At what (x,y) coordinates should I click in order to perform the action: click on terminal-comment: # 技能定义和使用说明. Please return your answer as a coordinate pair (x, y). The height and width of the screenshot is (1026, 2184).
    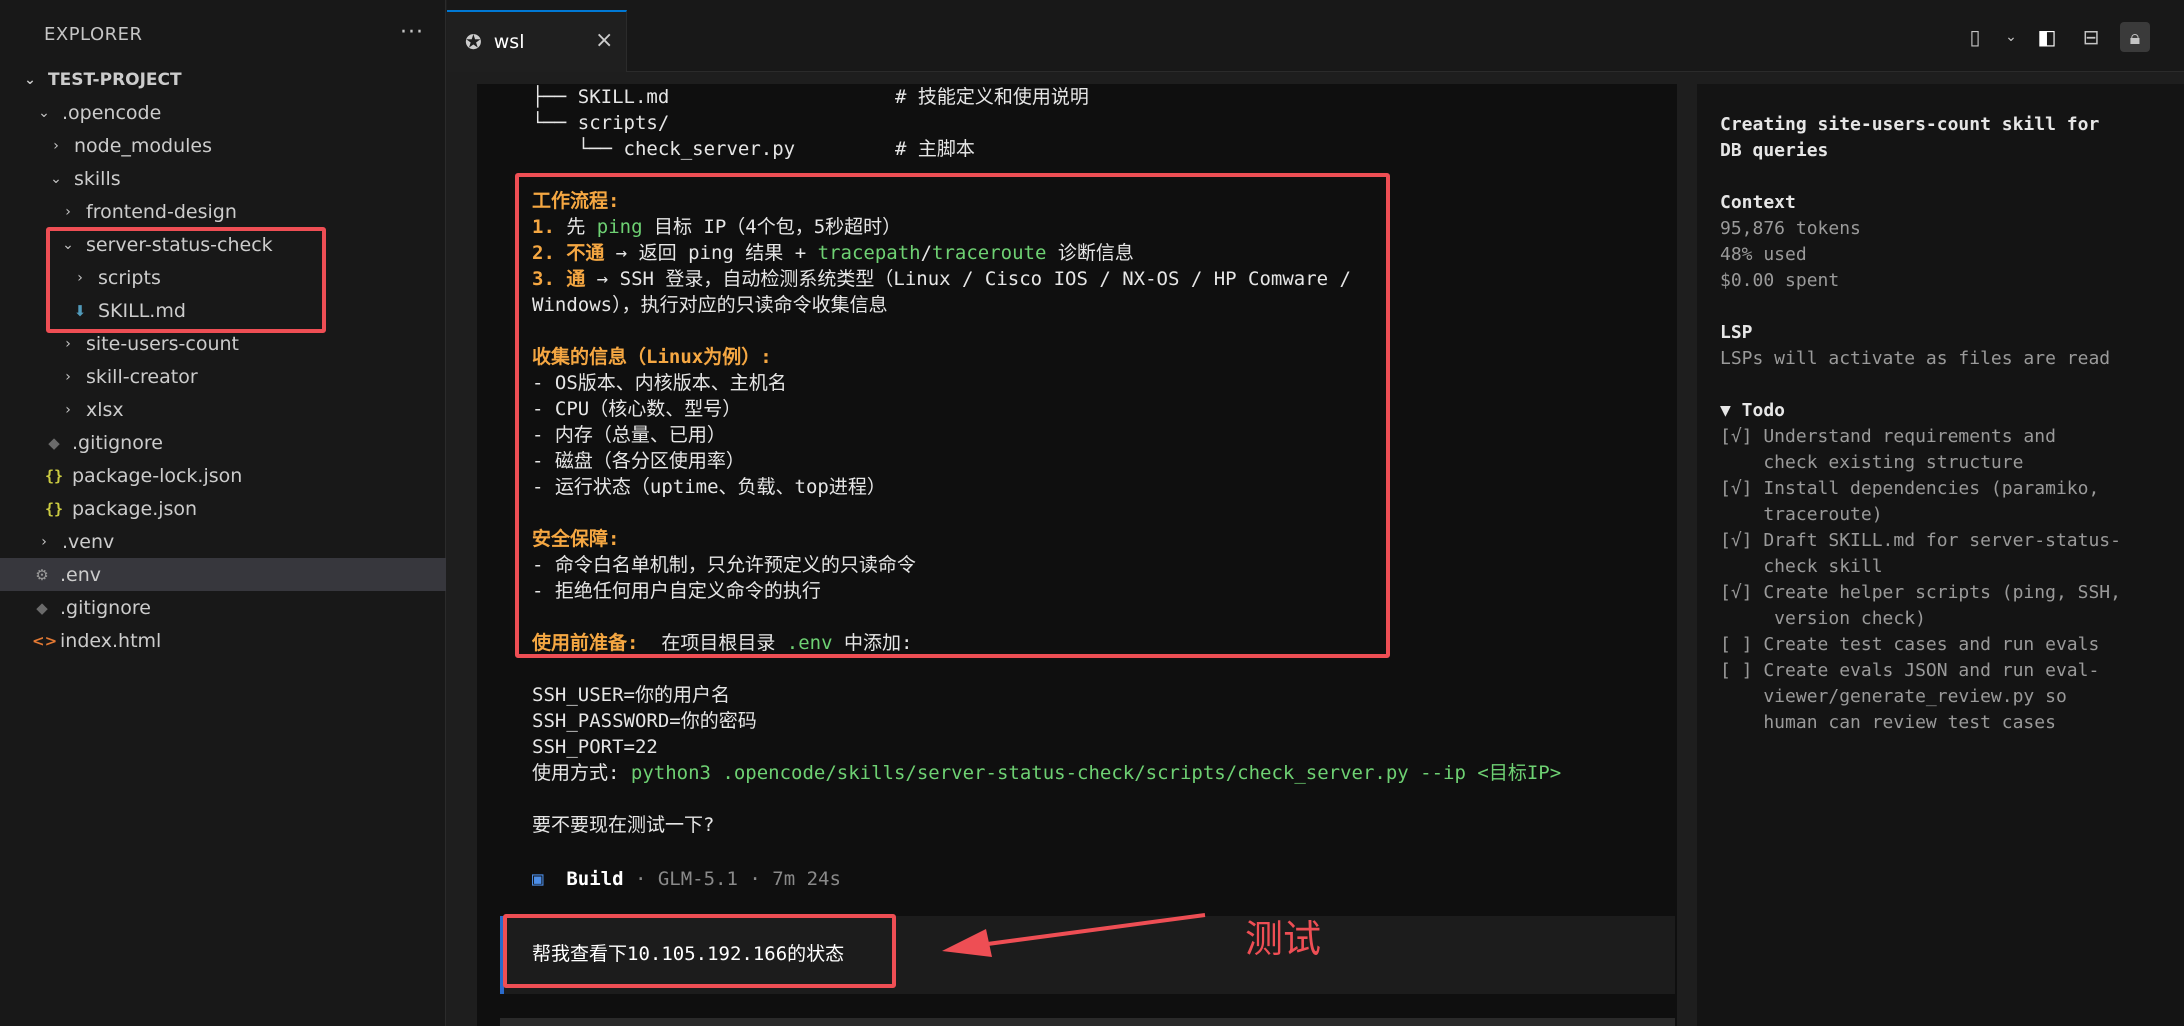
    Looking at the image, I should click on (992, 97).